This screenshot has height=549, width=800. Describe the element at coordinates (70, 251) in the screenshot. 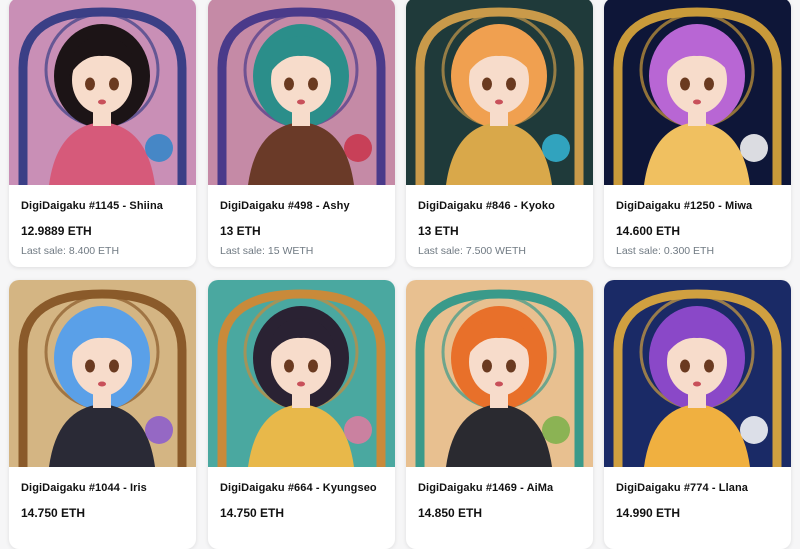

I see `last-sale: Last sale: 8.400 ETH` at that location.